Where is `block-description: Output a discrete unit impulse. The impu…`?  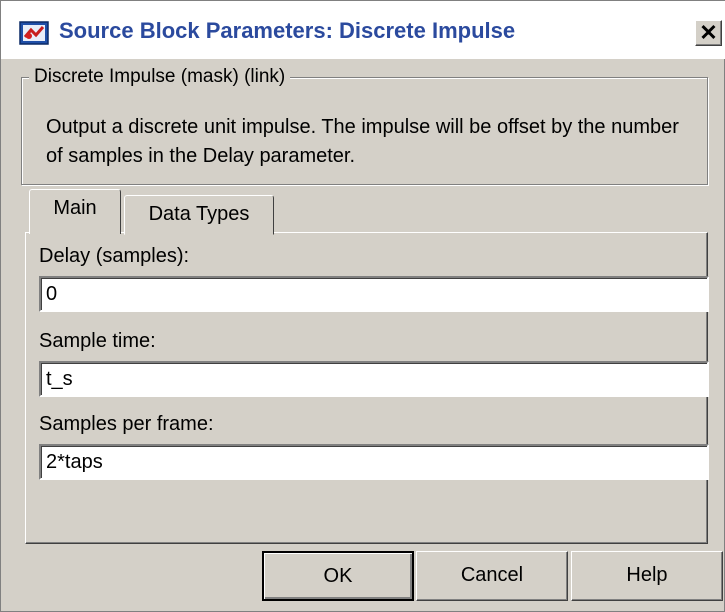
block-description: Output a discrete unit impulse. The impu… is located at coordinates (362, 141).